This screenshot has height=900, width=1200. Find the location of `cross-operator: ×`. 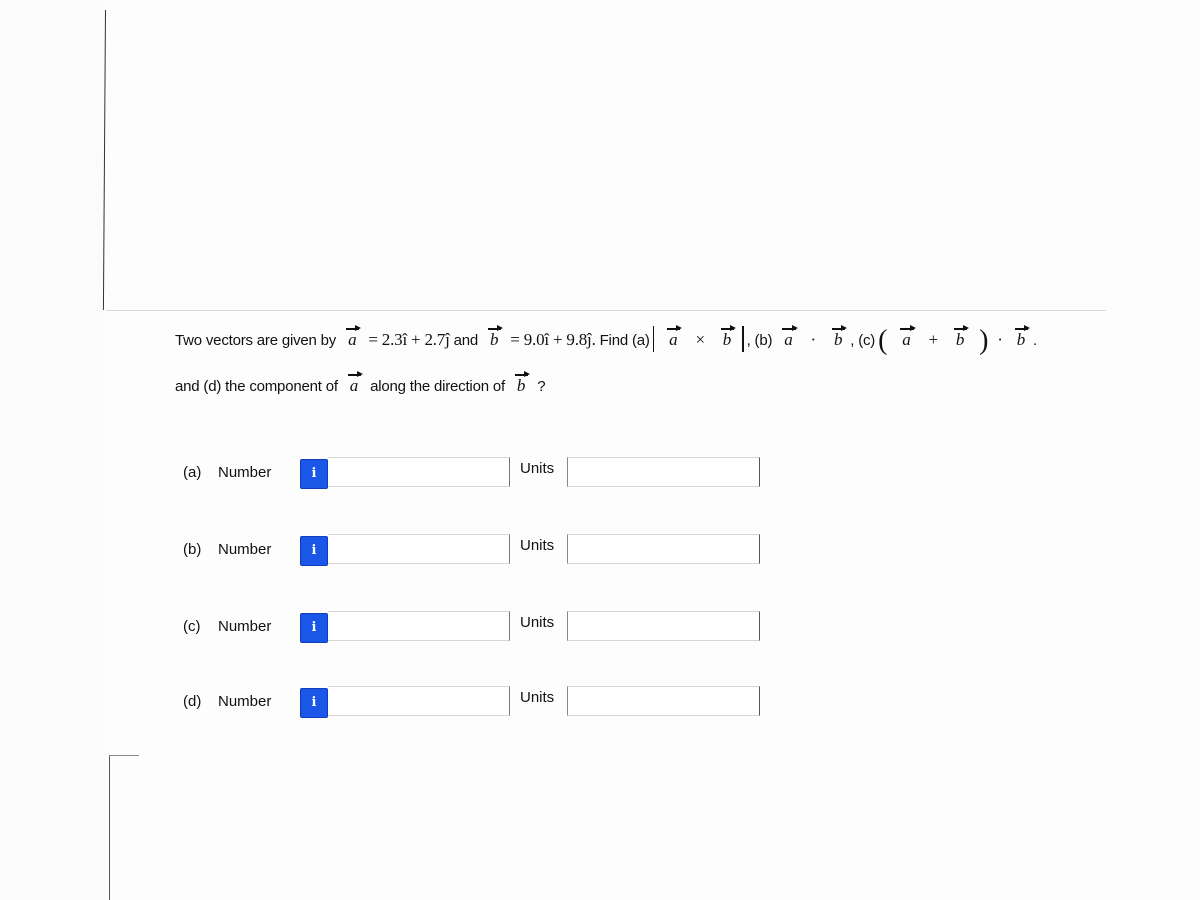

cross-operator: × is located at coordinates (700, 339).